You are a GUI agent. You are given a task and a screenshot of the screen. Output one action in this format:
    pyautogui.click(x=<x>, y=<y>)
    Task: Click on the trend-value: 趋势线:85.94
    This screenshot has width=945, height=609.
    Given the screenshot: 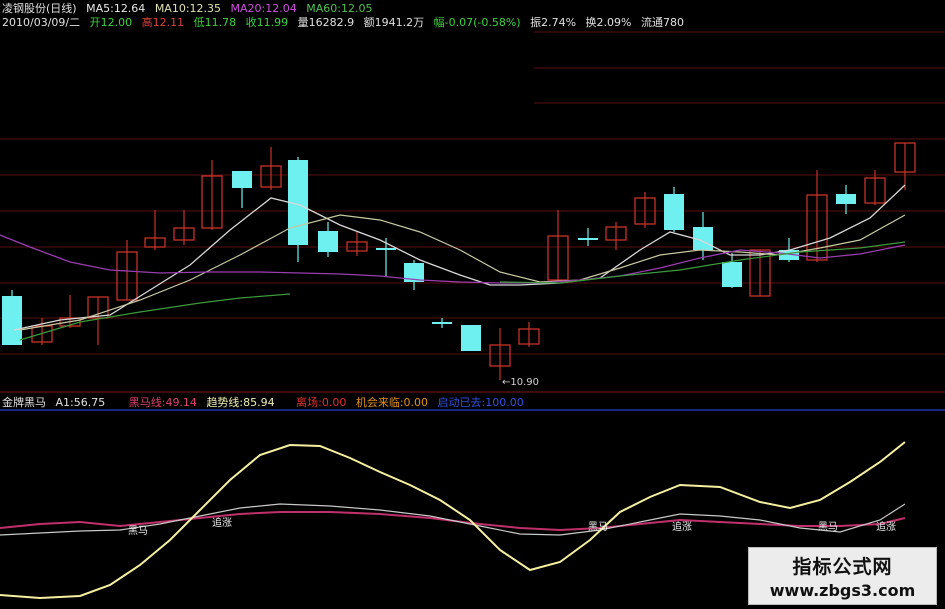 What is the action you would take?
    pyautogui.click(x=240, y=402)
    